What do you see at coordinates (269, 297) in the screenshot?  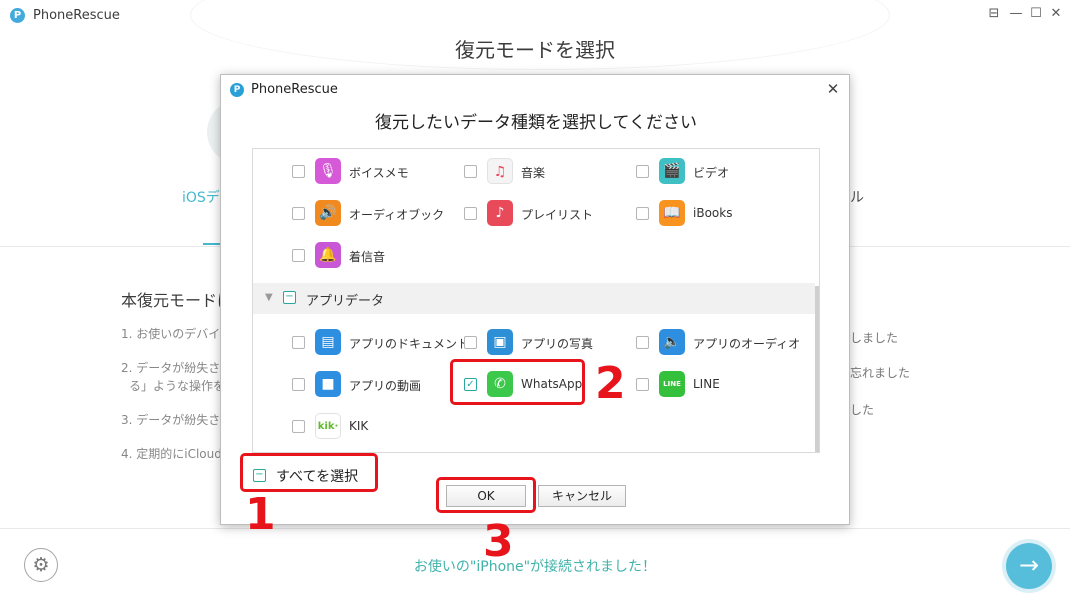 I see `collapse-arrow-icon: ▼` at bounding box center [269, 297].